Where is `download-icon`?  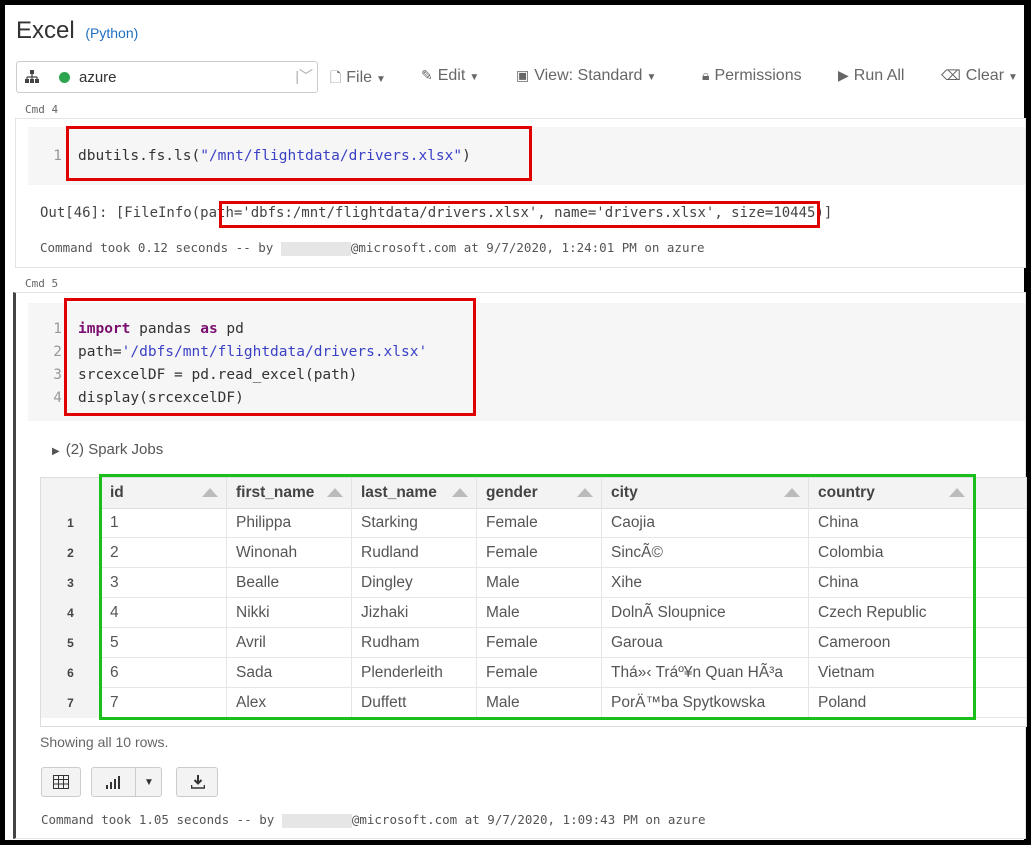 download-icon is located at coordinates (198, 782).